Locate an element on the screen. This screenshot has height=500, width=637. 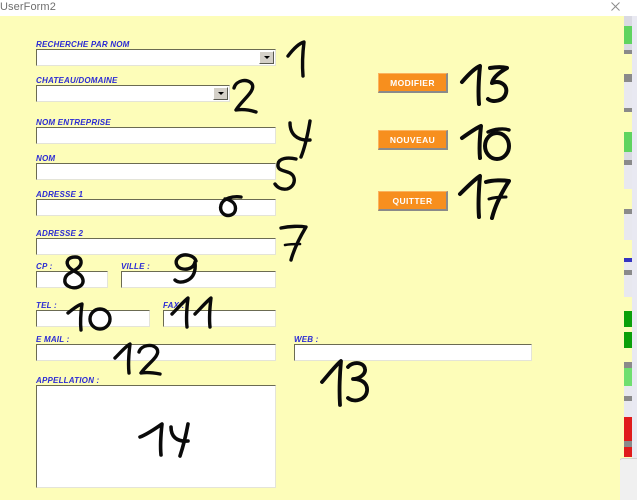
input-tel is located at coordinates (93, 318).